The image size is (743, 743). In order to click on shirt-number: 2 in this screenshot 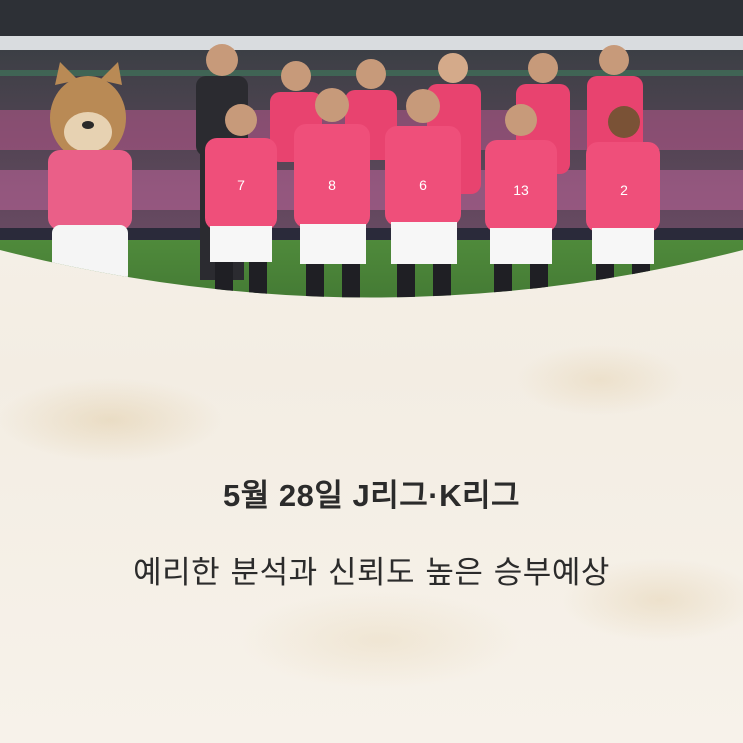, I will do `click(624, 190)`.